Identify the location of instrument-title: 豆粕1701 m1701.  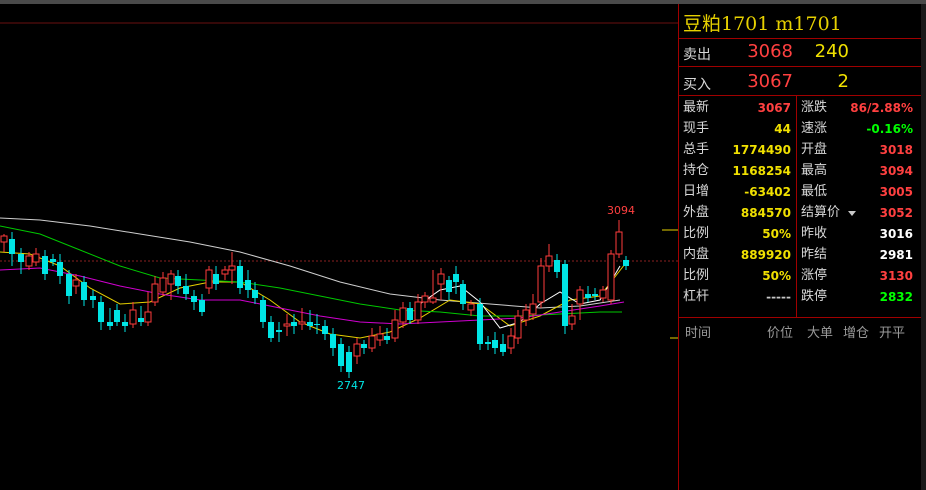
(762, 24).